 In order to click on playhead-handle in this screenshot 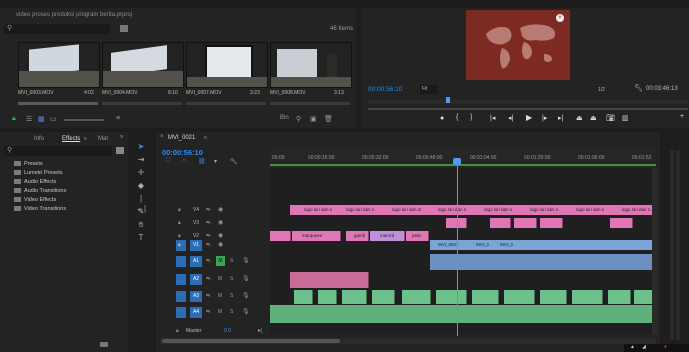, I will do `click(457, 161)`.